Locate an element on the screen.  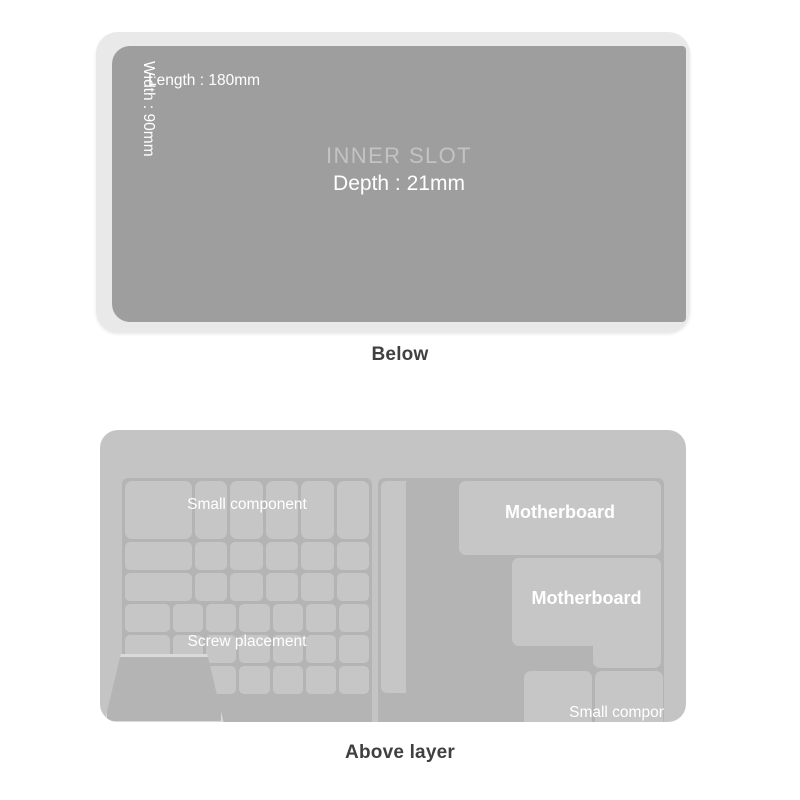
right-component-zone: Motherboard Motherboard Small component is located at coordinates (535, 600).